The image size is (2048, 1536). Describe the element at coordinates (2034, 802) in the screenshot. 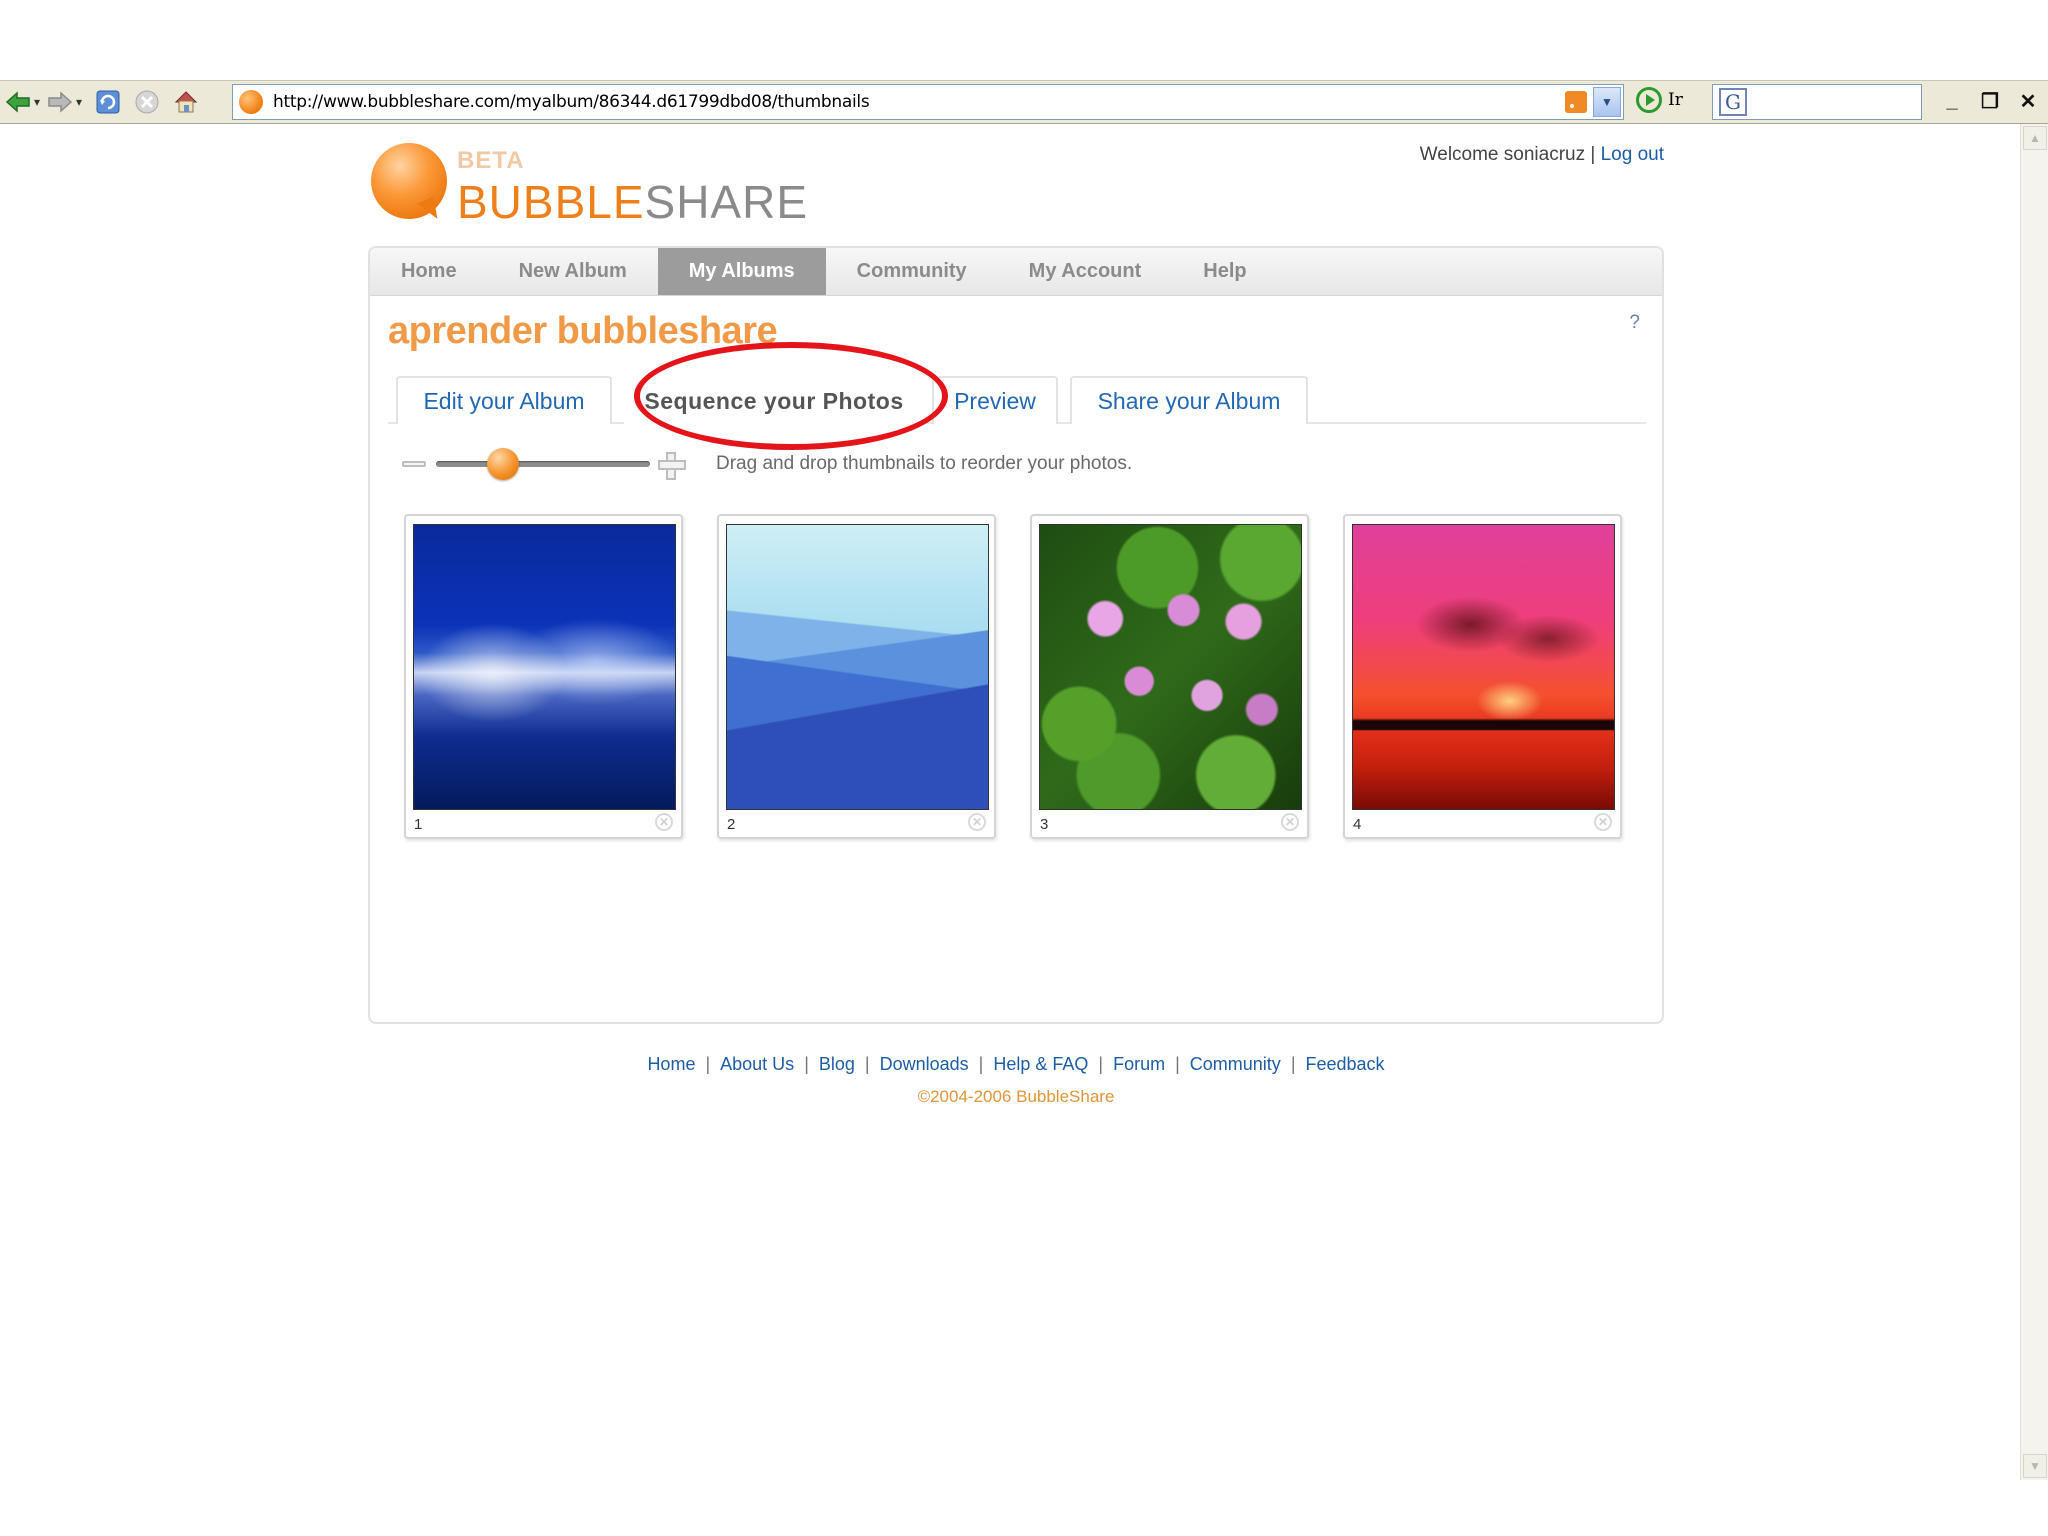

I see `vertical-scrollbar: ▲ ▼` at that location.